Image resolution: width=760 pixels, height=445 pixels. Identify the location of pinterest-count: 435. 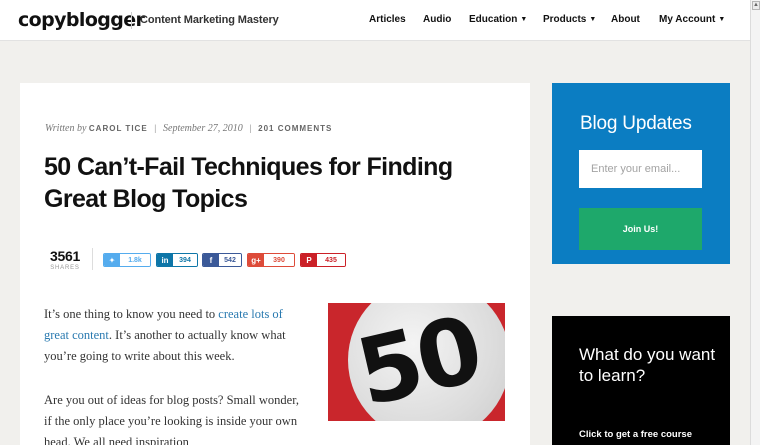
(331, 260).